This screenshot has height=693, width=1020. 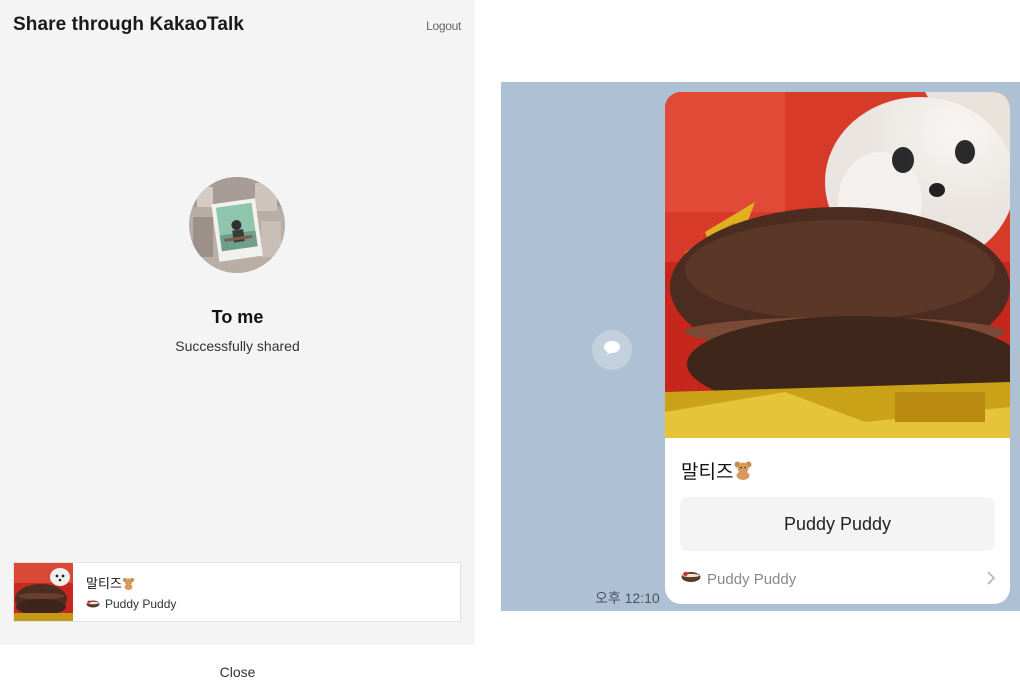 I want to click on preview-title: 말티즈, so click(x=110, y=583).